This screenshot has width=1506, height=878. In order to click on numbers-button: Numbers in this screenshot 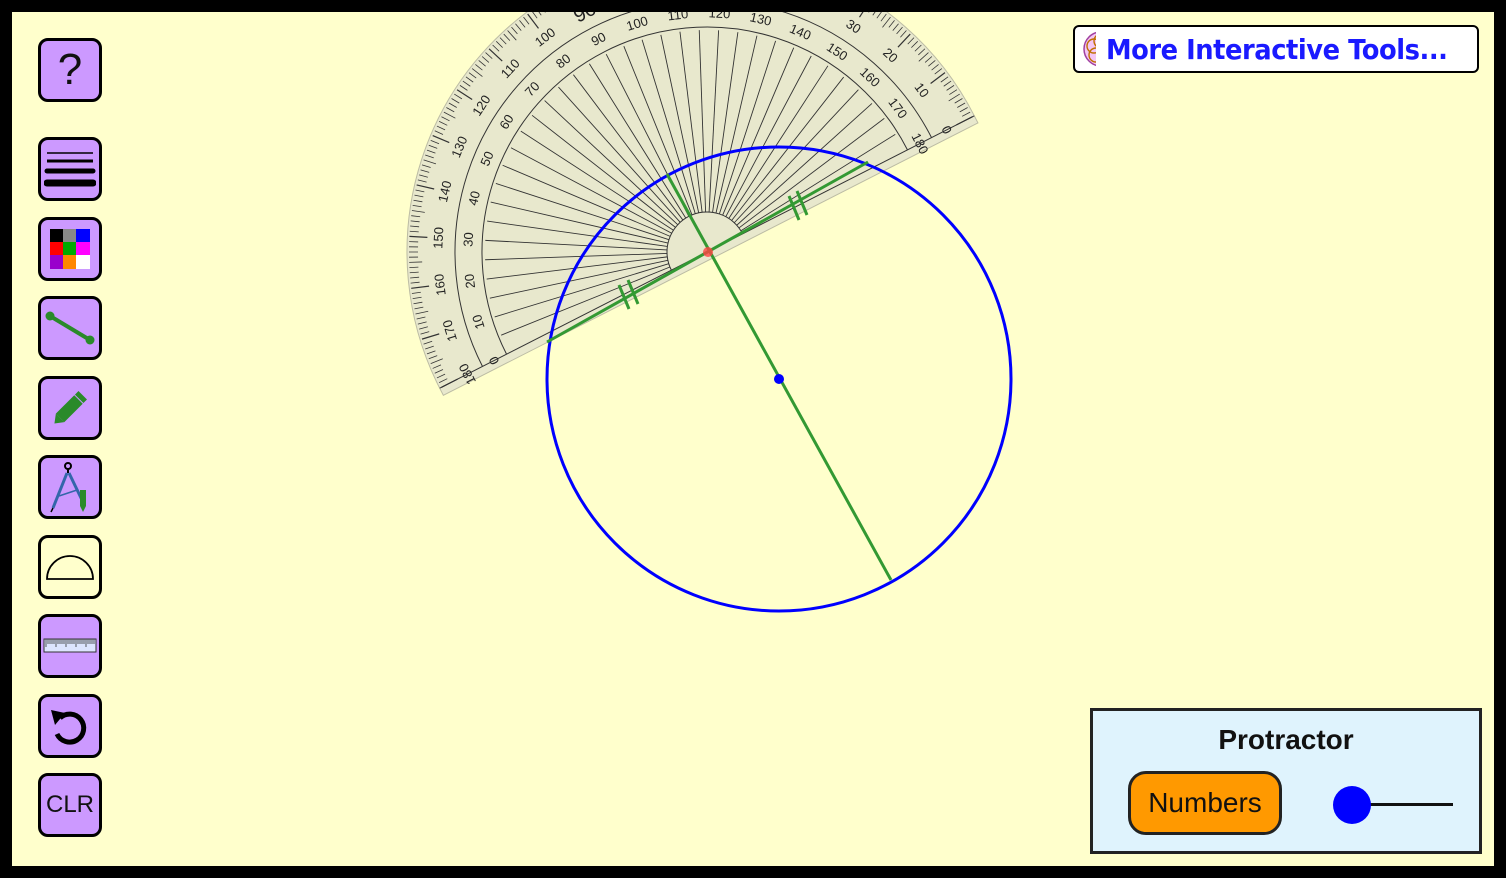, I will do `click(1205, 803)`.